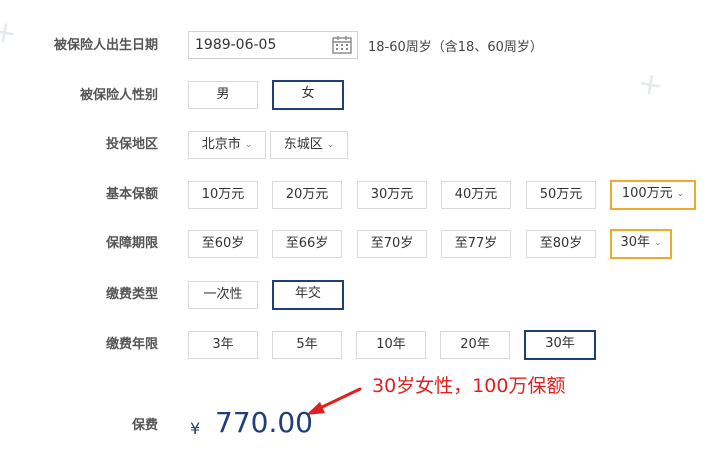 Image resolution: width=709 pixels, height=454 pixels. I want to click on pay-type-label: 缴费类型, so click(131, 294).